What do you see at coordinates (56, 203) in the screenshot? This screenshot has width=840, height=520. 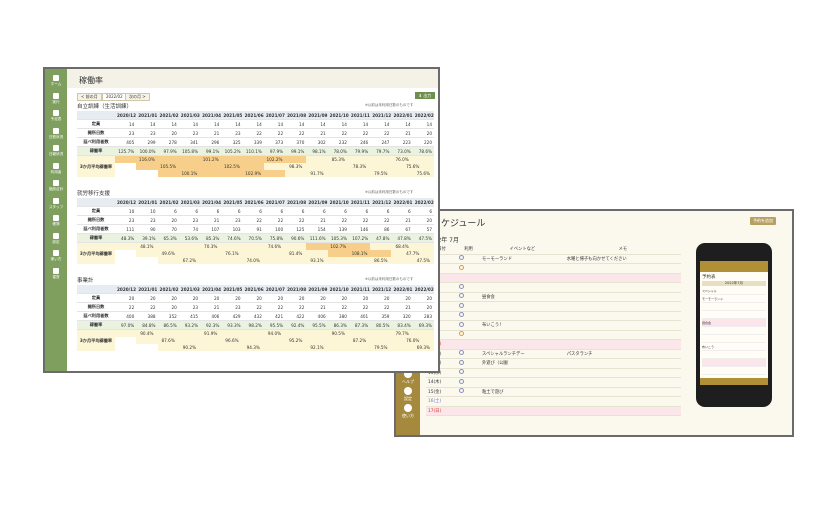 I see `sidebar-item: スタッフ` at bounding box center [56, 203].